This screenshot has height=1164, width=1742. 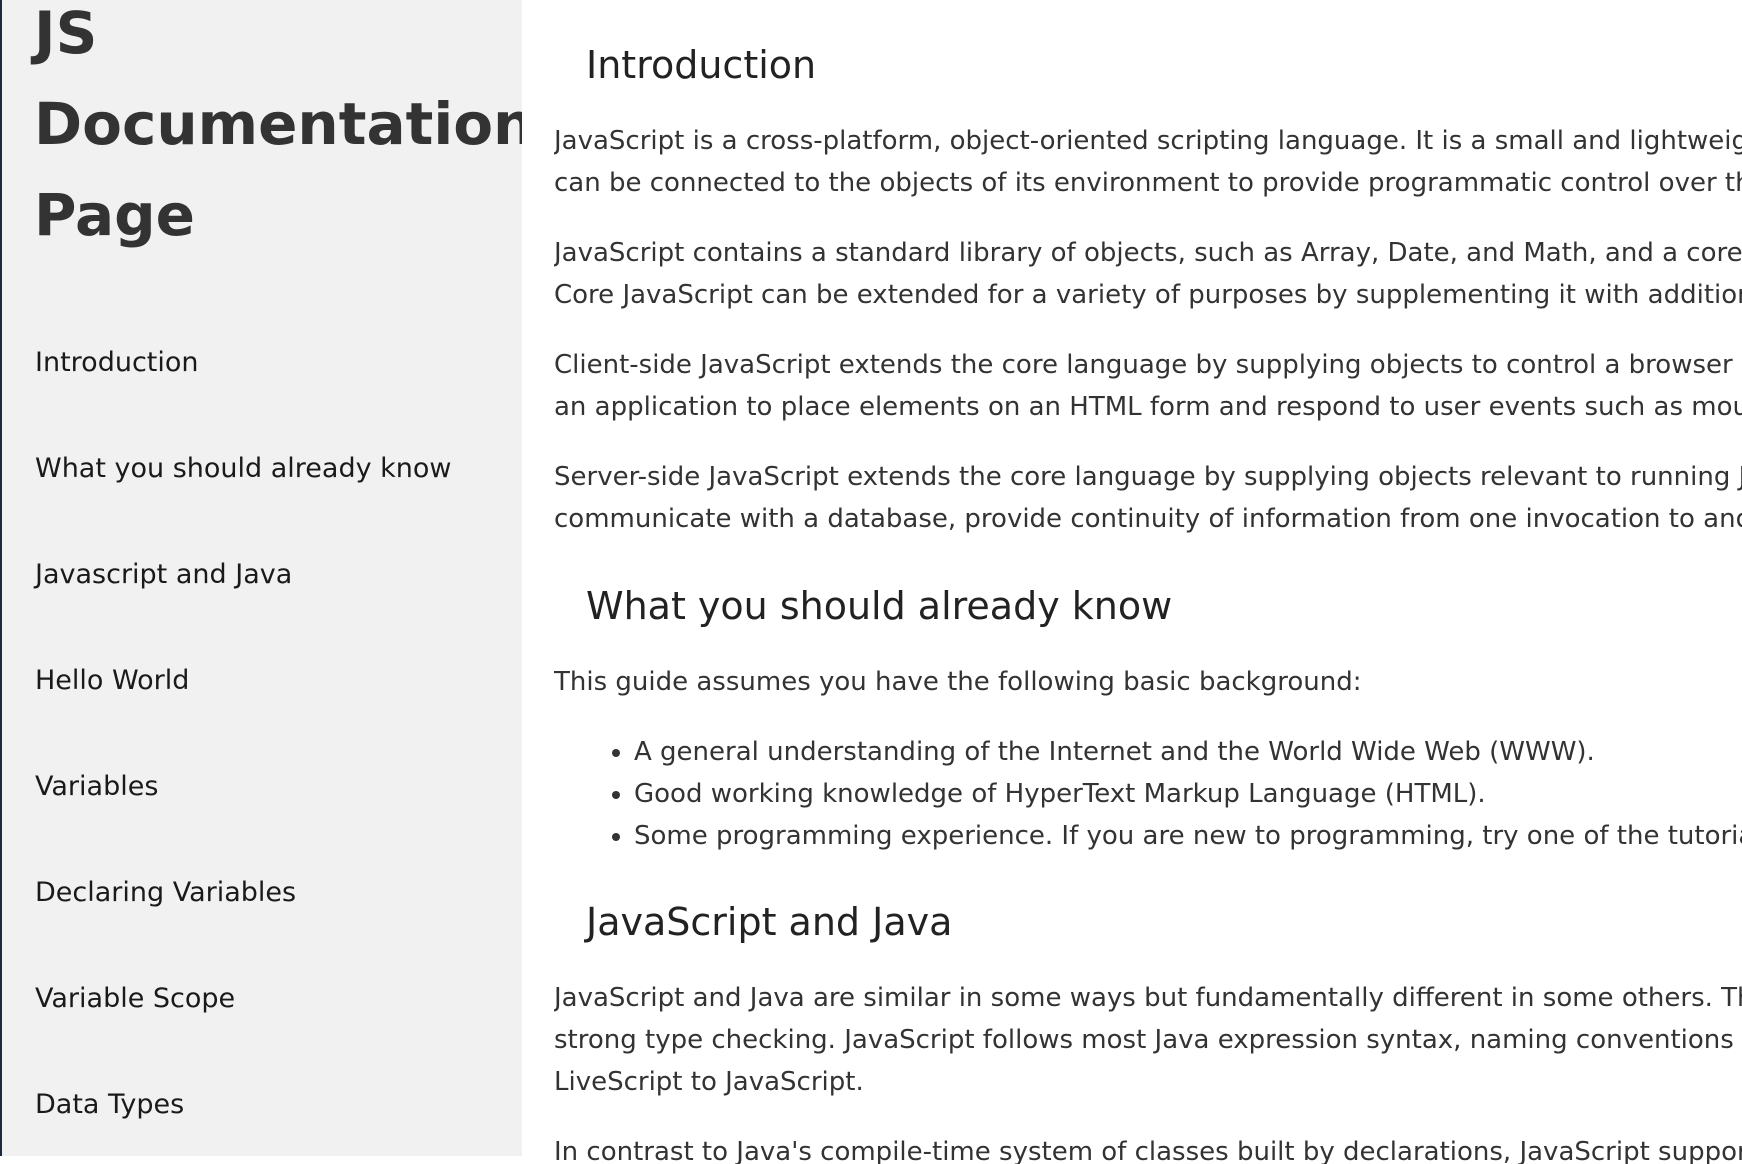 I want to click on nav-item: Introduction, so click(x=262, y=365).